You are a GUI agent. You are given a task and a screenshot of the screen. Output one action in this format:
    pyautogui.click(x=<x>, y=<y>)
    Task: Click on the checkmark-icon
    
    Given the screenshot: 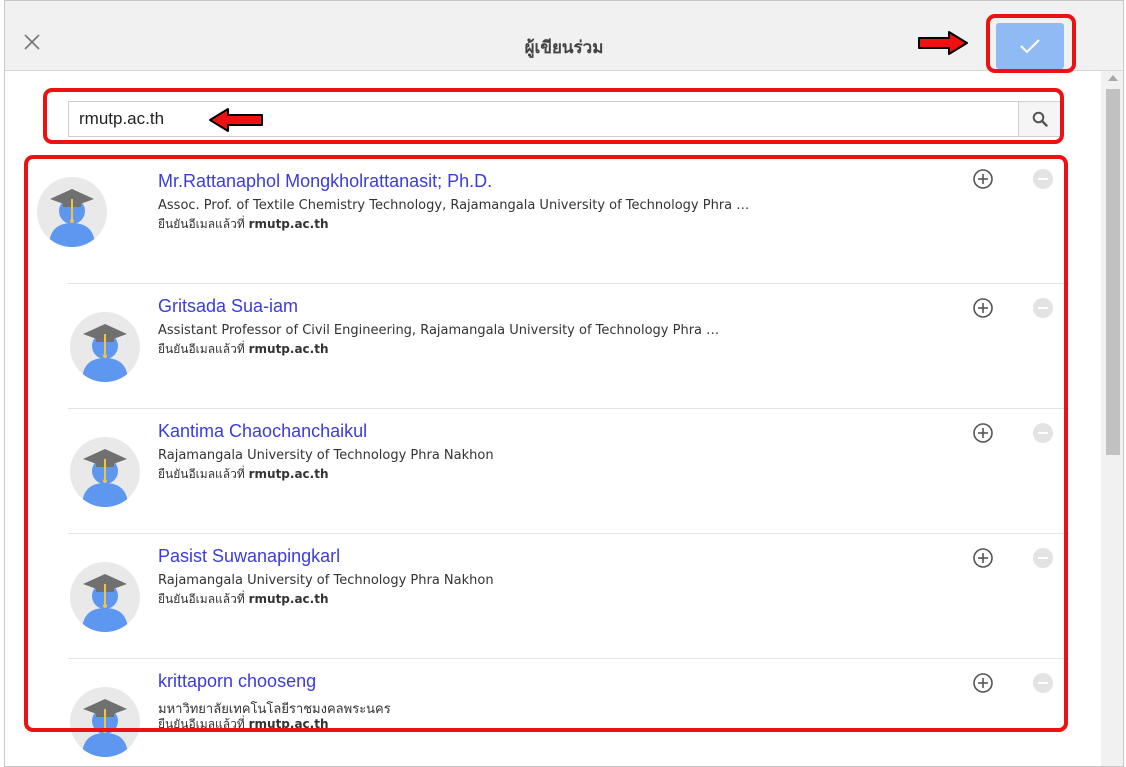 What is the action you would take?
    pyautogui.click(x=1030, y=46)
    